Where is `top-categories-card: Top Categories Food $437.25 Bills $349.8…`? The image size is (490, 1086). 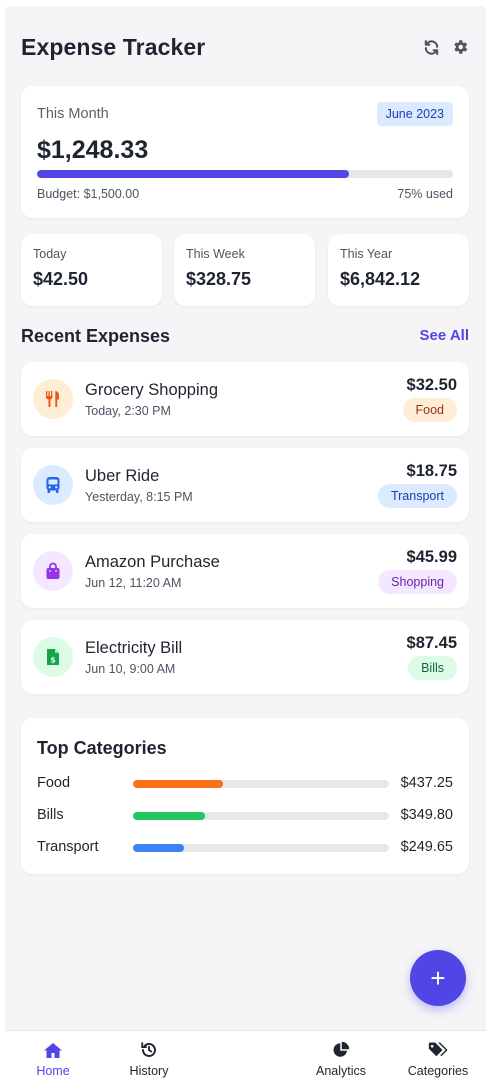 top-categories-card: Top Categories Food $437.25 Bills $349.8… is located at coordinates (245, 796).